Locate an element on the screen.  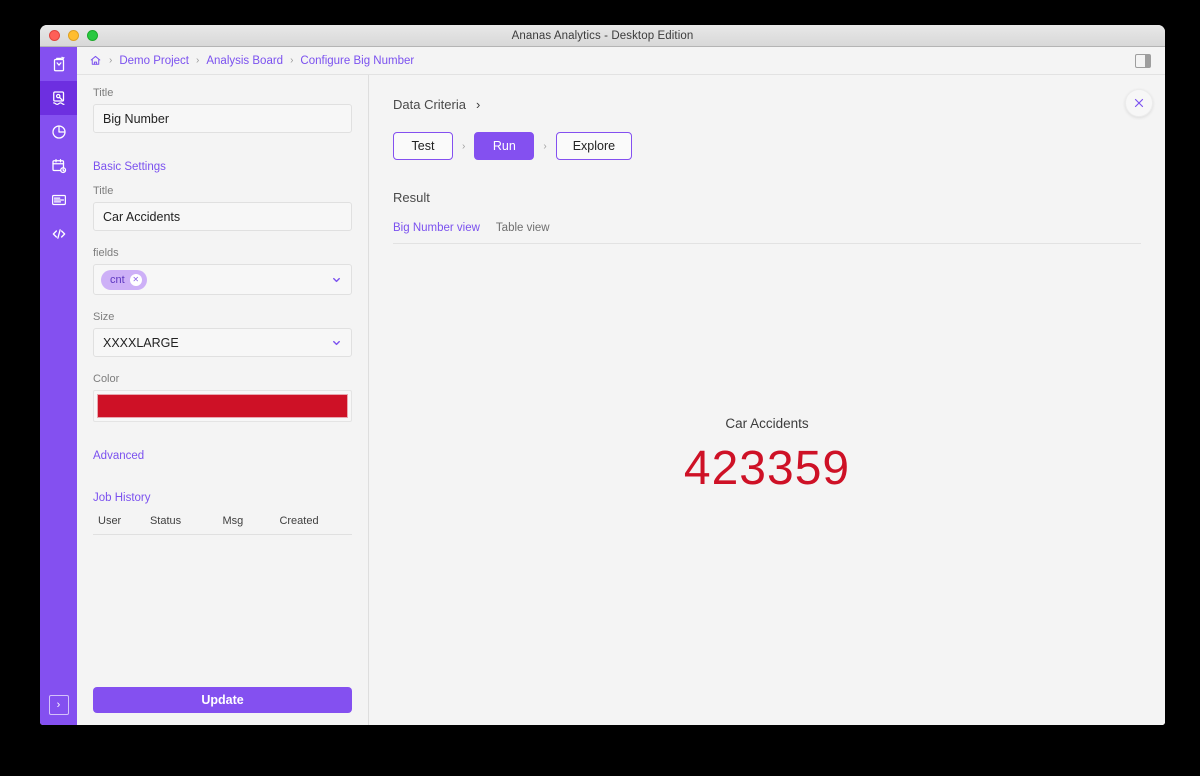
size-select: XXXXLARGE is located at coordinates (222, 342).